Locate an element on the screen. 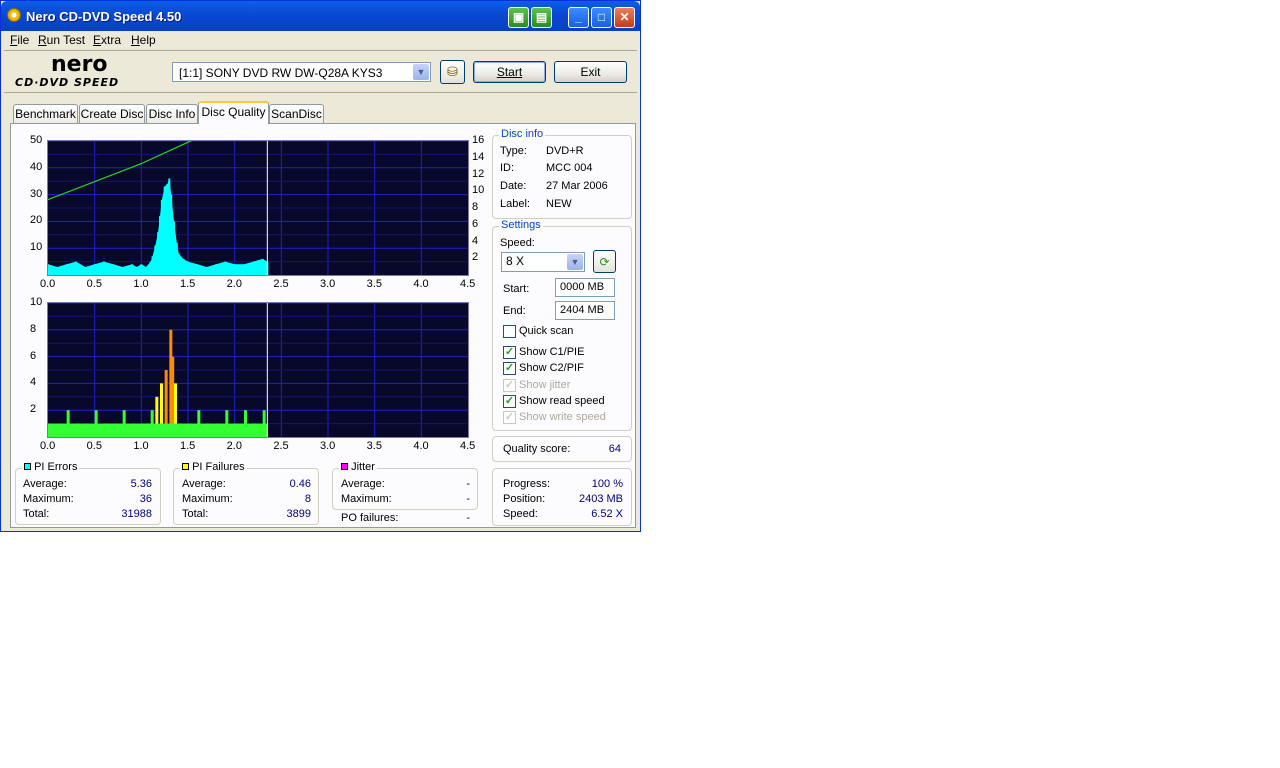 This screenshot has height=768, width=1280. jitter-average-value: - is located at coordinates (468, 484).